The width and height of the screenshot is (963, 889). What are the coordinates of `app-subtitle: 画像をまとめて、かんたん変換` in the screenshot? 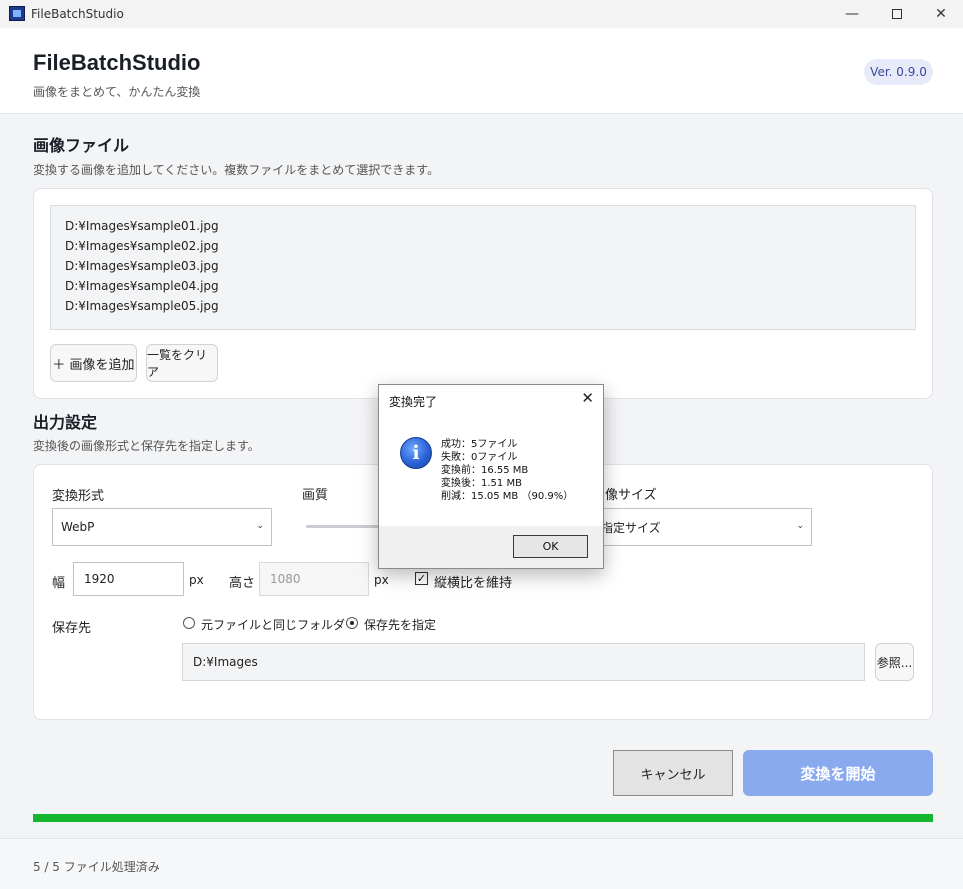 It's located at (117, 92).